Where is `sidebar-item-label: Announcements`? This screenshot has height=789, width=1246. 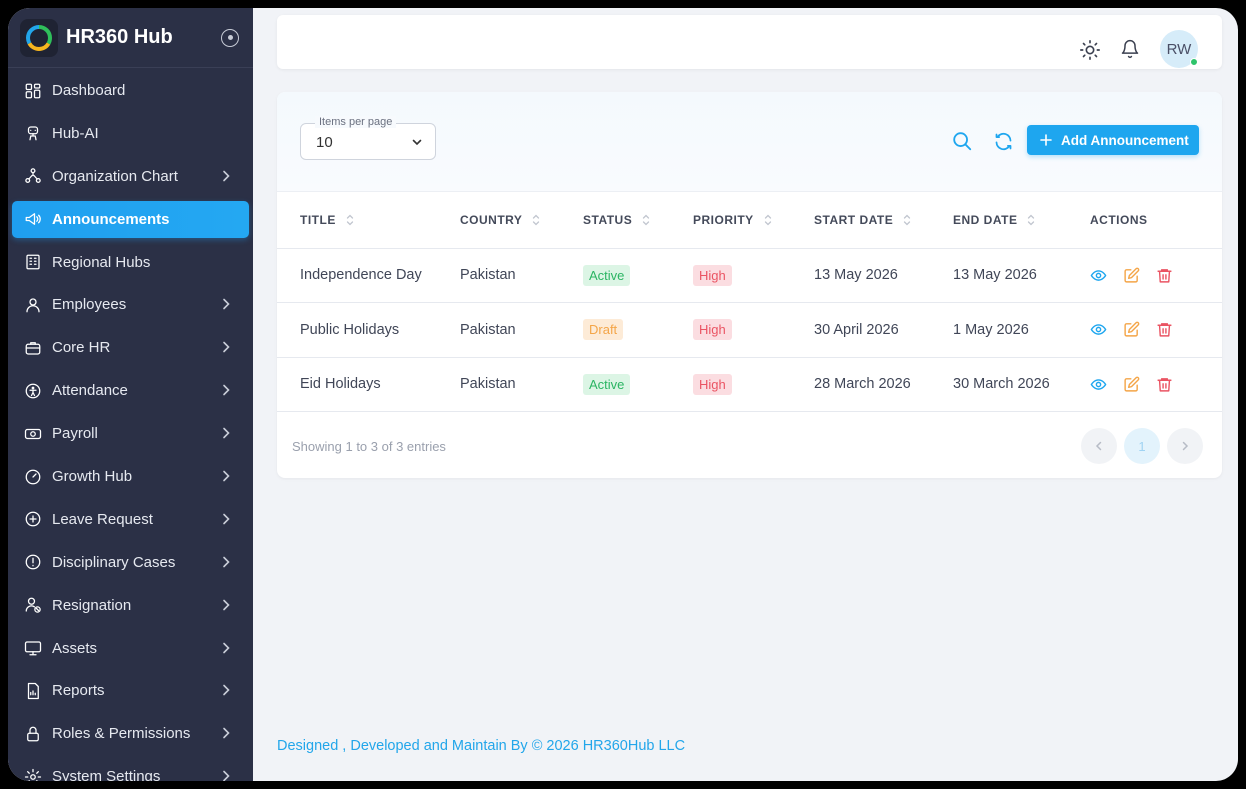 sidebar-item-label: Announcements is located at coordinates (111, 219).